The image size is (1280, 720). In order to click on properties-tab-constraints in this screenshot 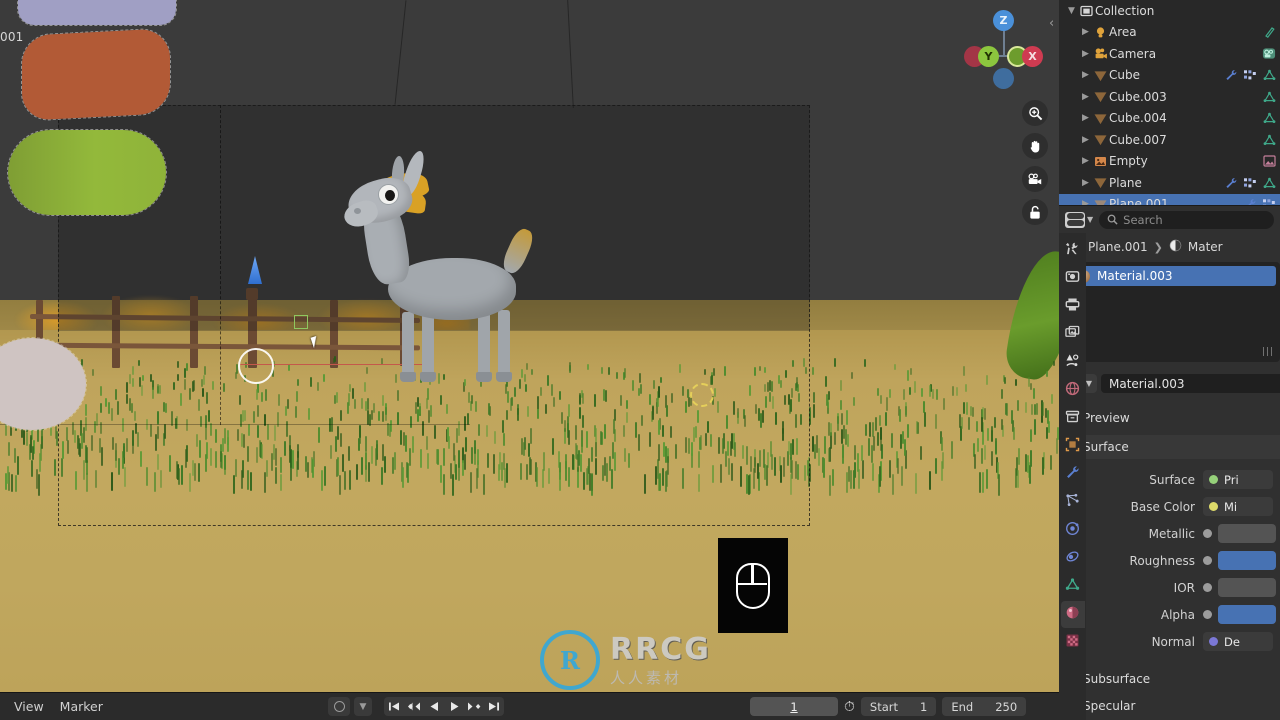, I will do `click(1073, 558)`.